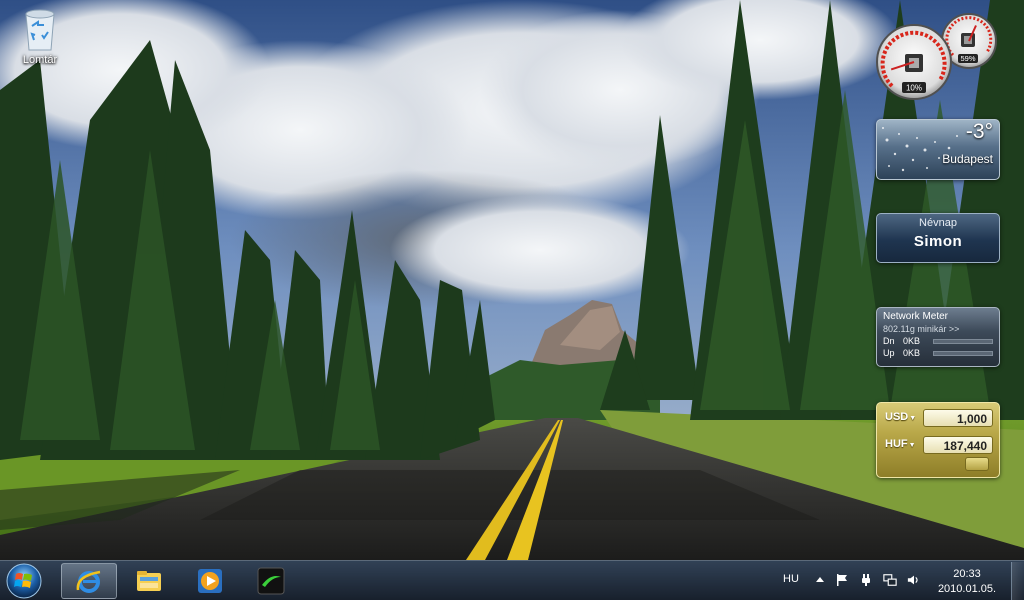 Image resolution: width=1024 pixels, height=600 pixels. What do you see at coordinates (40, 29) in the screenshot?
I see `recycle-bin-icon` at bounding box center [40, 29].